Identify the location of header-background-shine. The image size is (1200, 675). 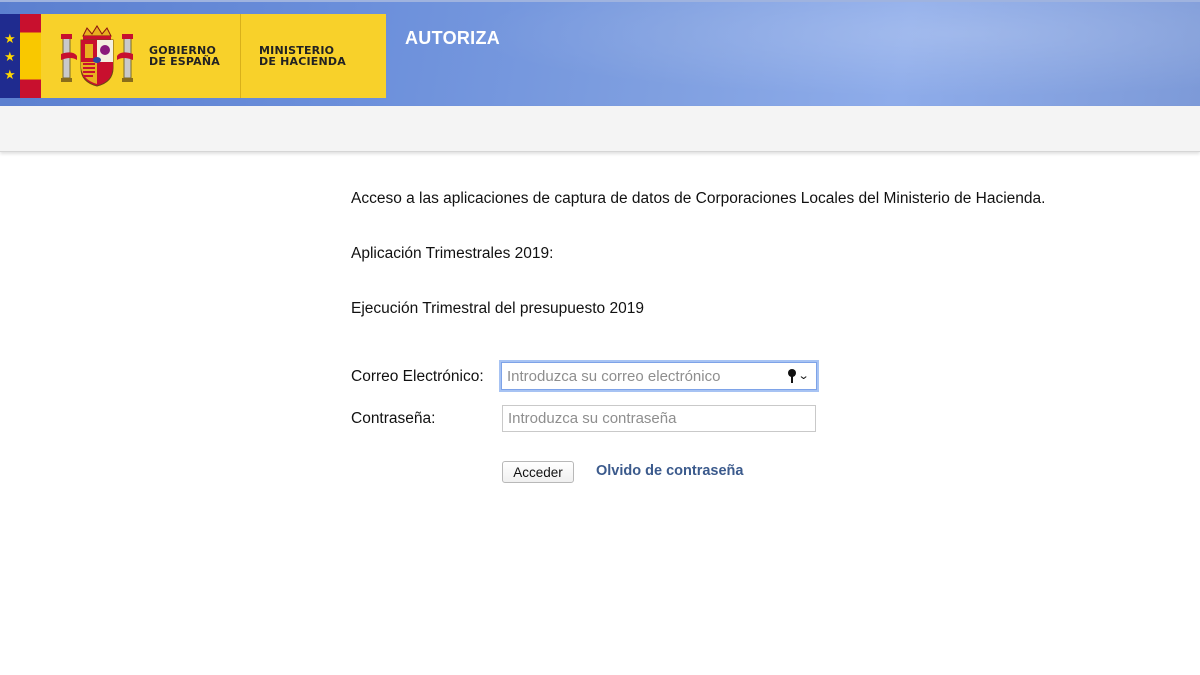
(790, 54).